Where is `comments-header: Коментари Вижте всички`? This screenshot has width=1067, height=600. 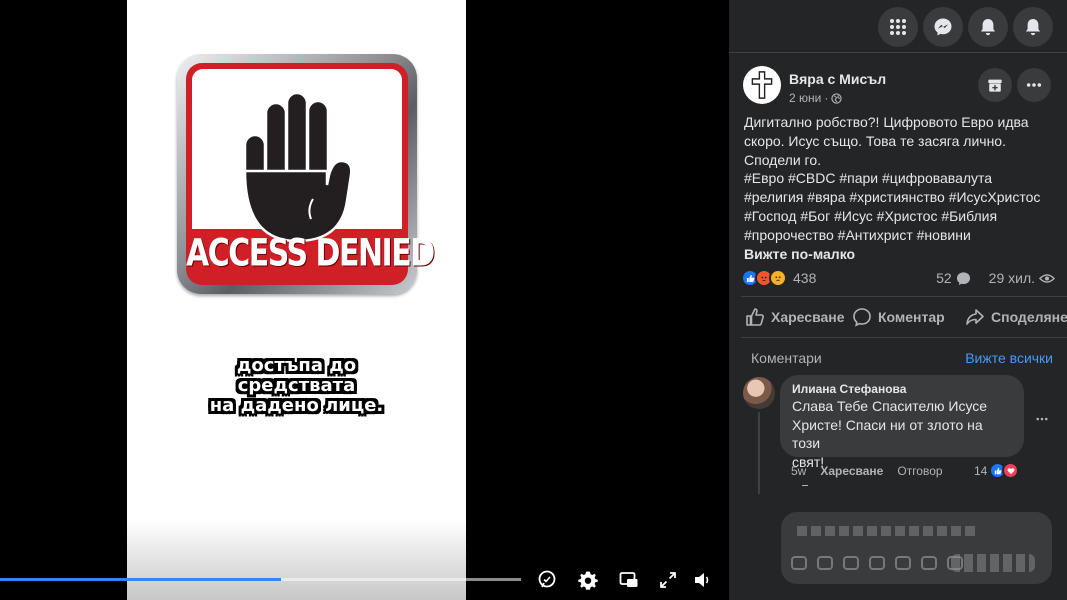 comments-header: Коментари Вижте всички is located at coordinates (902, 359).